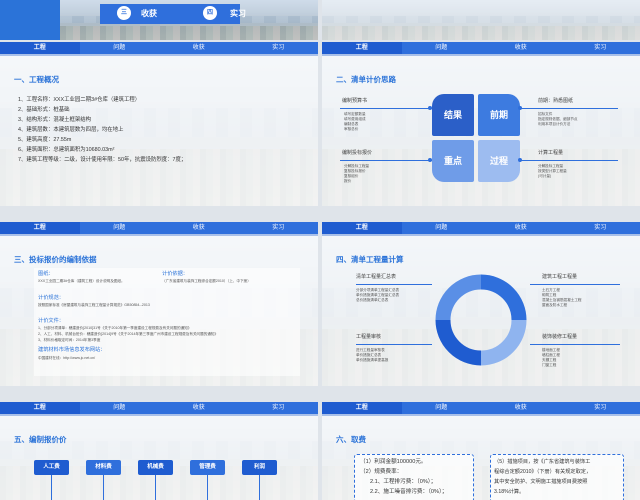 The height and width of the screenshot is (500, 640). Describe the element at coordinates (207, 467) in the screenshot. I see `chip-management: 管理费` at that location.